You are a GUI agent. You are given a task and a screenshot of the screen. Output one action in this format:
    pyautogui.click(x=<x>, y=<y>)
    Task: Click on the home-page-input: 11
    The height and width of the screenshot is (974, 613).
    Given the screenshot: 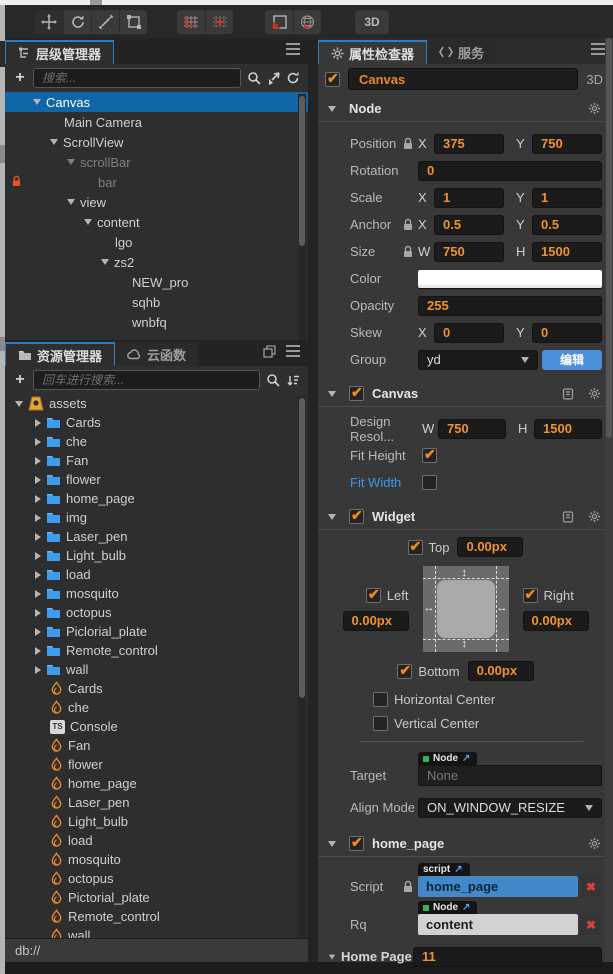 What is the action you would take?
    pyautogui.click(x=507, y=956)
    